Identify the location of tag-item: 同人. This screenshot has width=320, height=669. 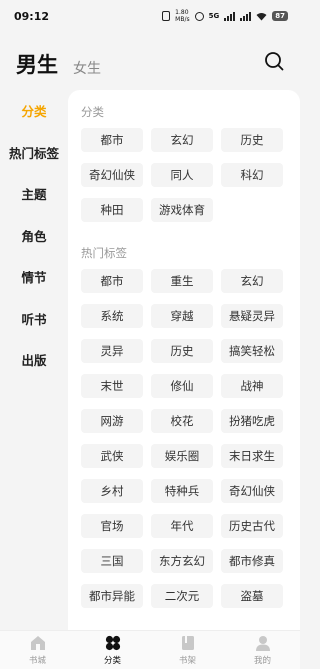
(182, 175).